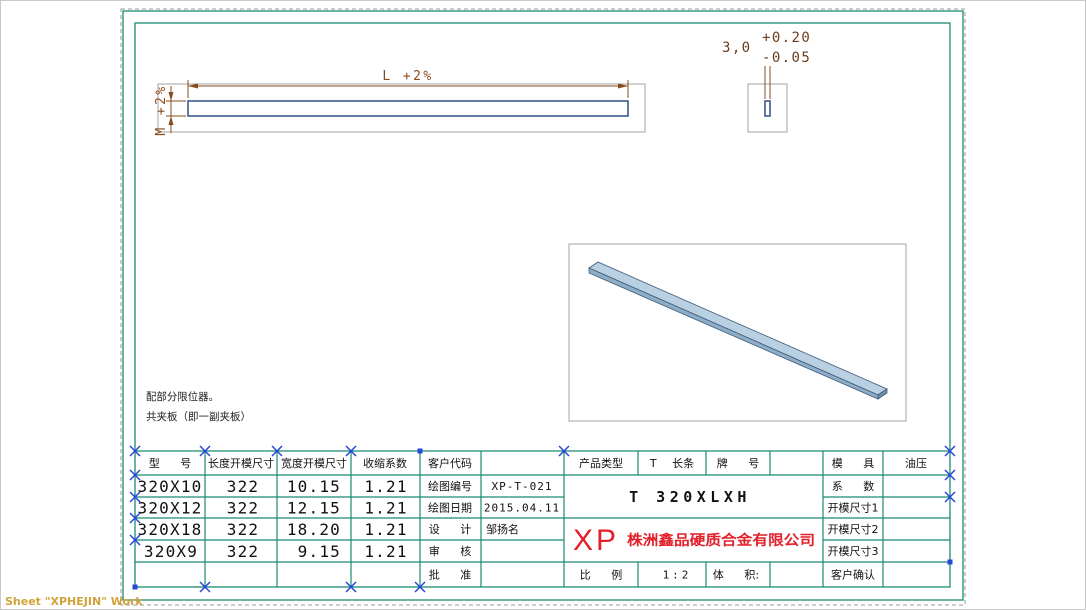  Describe the element at coordinates (171, 551) in the screenshot. I see `cell-model: 320X9` at that location.